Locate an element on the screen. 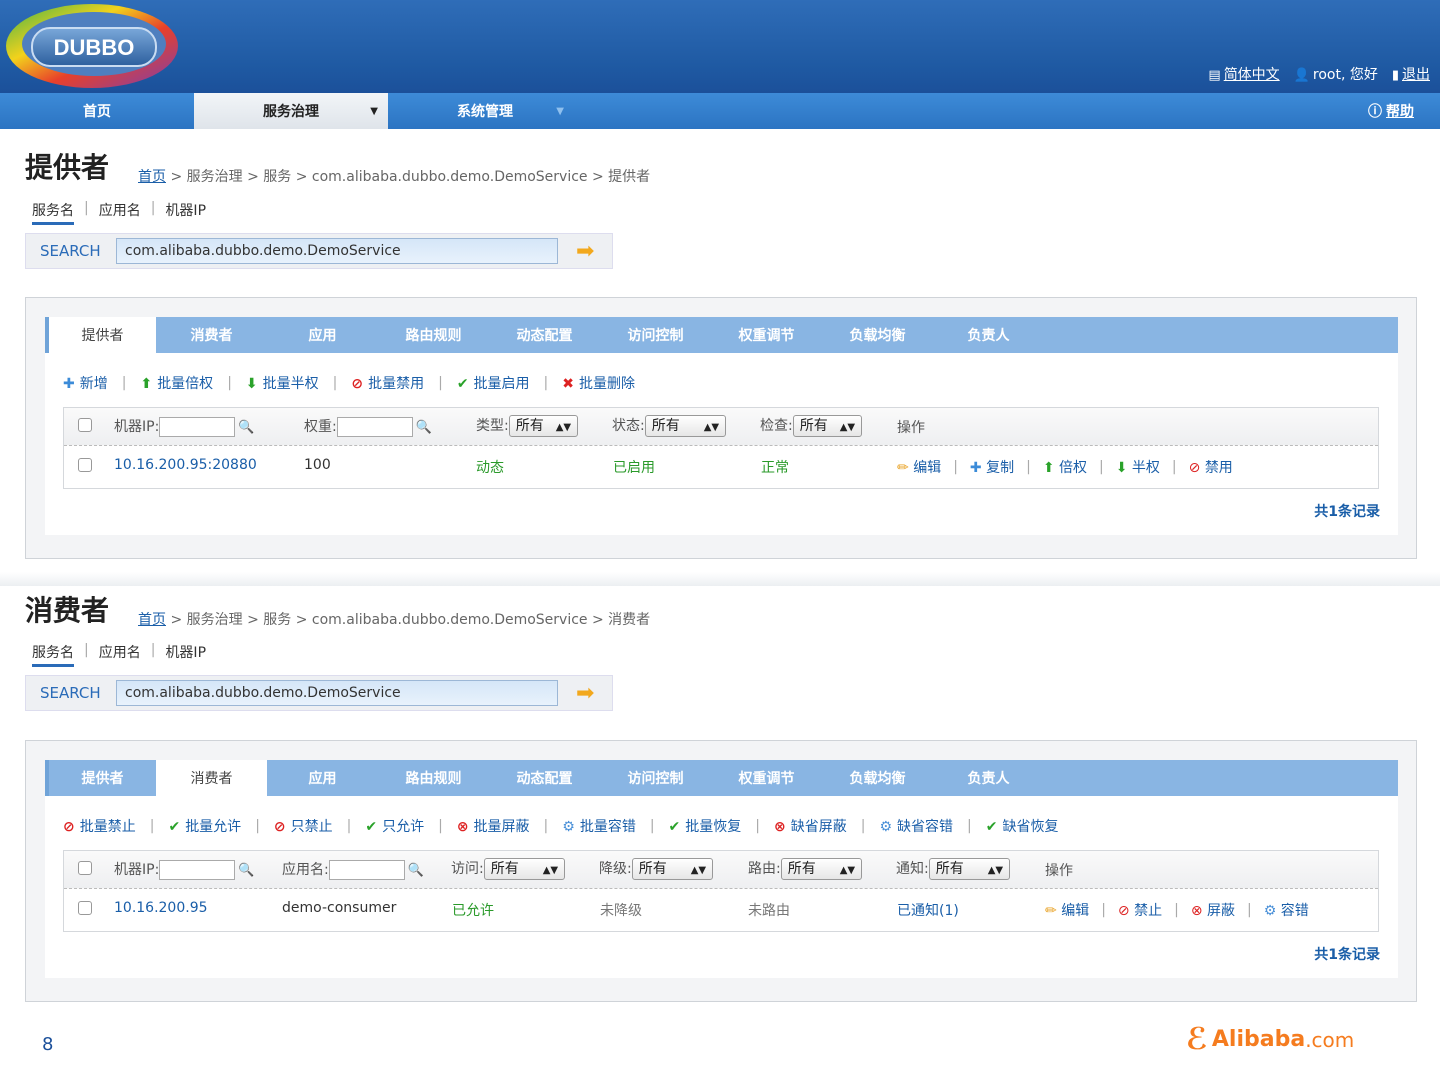 The width and height of the screenshot is (1440, 1080). nav-service-governance: 服务治理 ▼ is located at coordinates (291, 111).